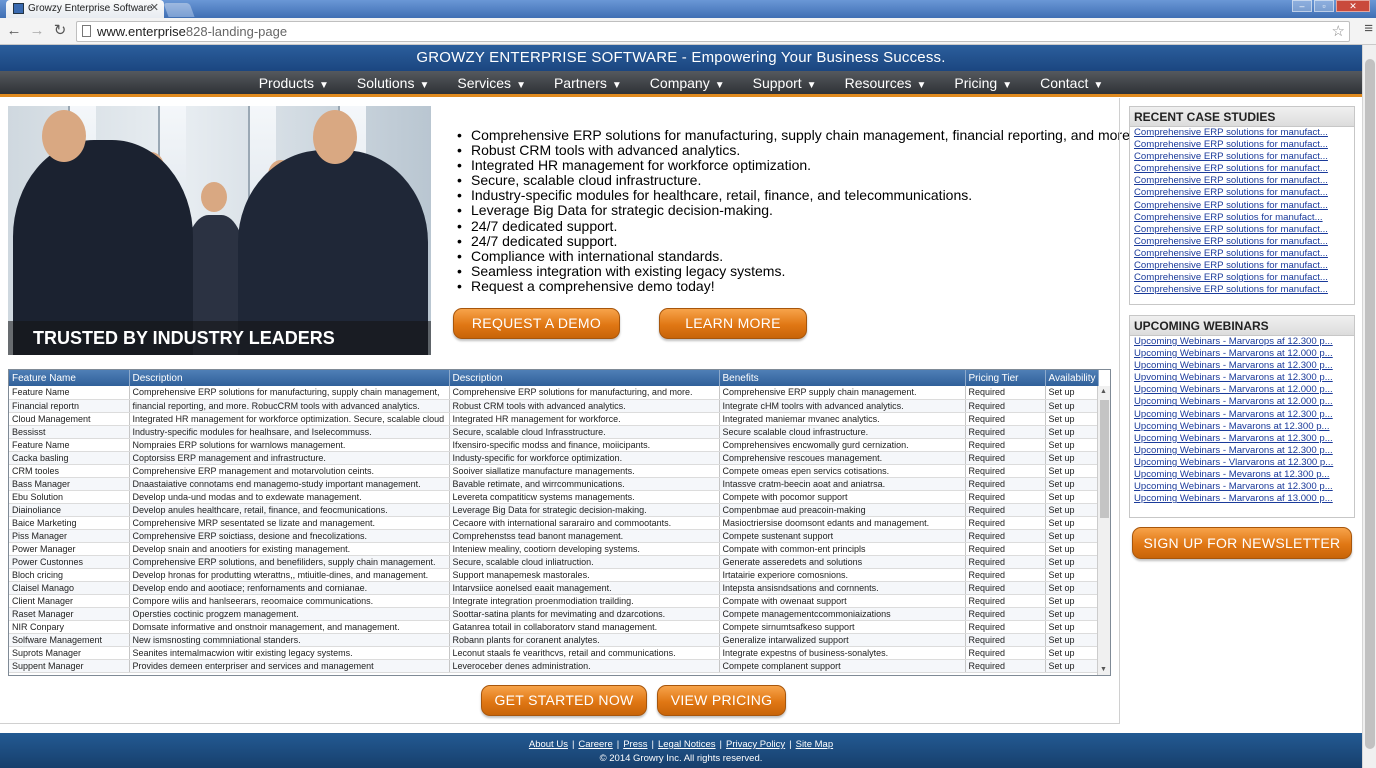 The image size is (1376, 768). I want to click on scroll-down-icon: ▼, so click(1103, 669).